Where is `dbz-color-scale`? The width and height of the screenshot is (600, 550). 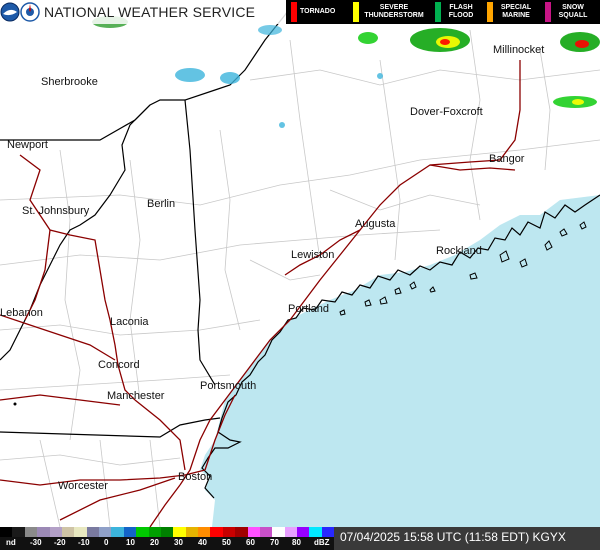 dbz-color-scale is located at coordinates (167, 532).